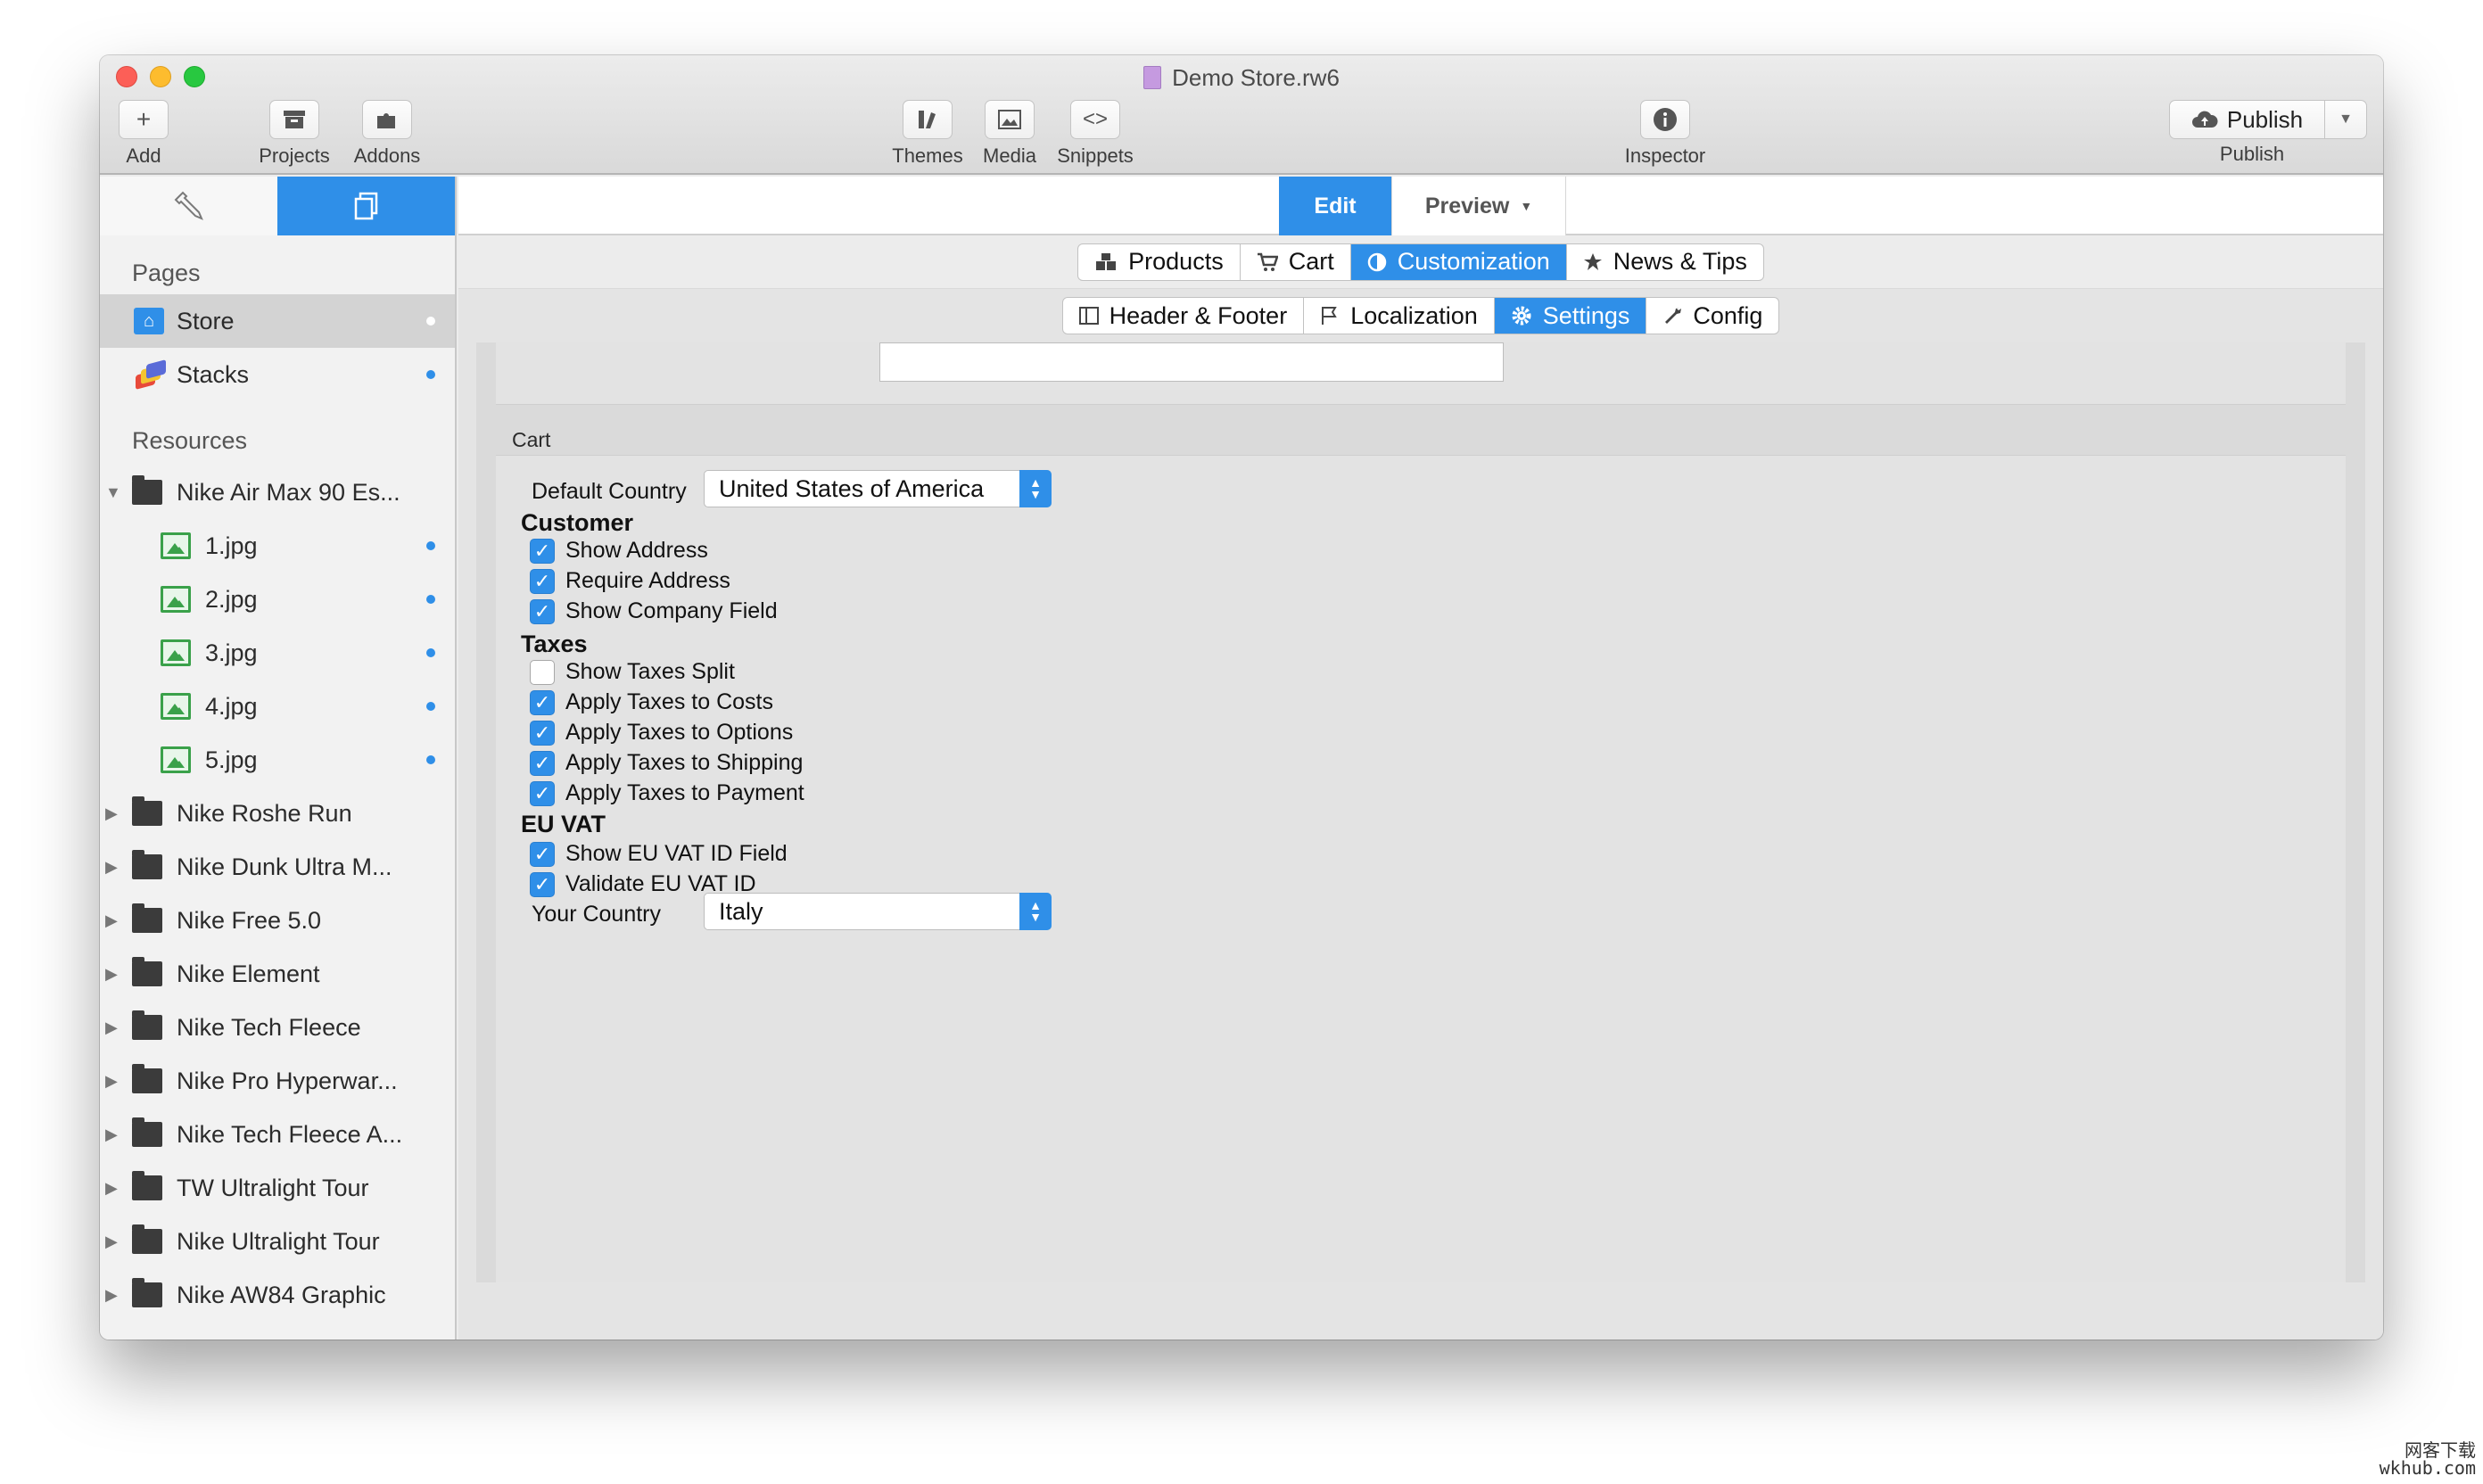 The image size is (2483, 1484). Describe the element at coordinates (1159, 261) in the screenshot. I see `tab-products: Products` at that location.